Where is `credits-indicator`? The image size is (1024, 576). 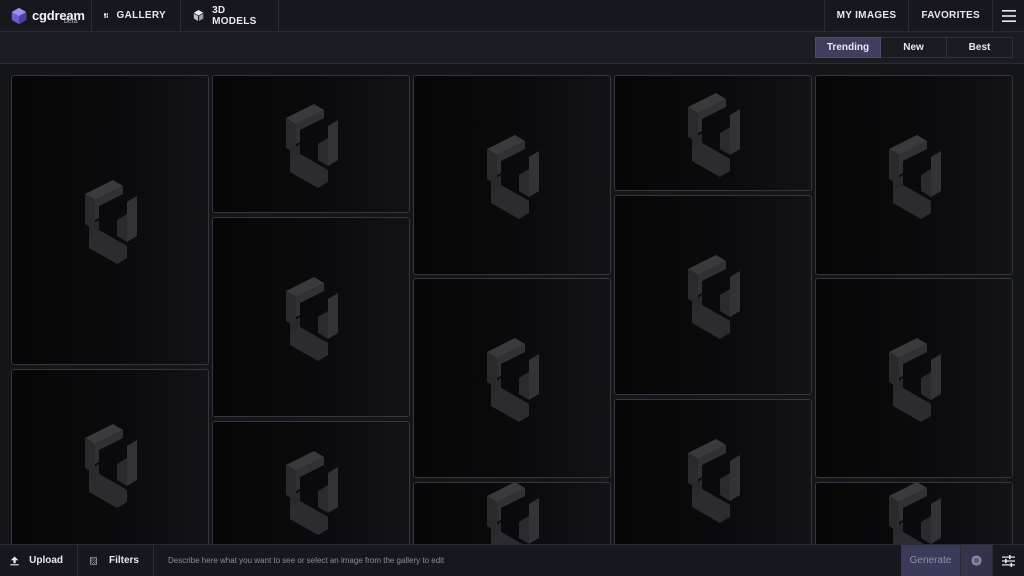
credits-indicator is located at coordinates (976, 560).